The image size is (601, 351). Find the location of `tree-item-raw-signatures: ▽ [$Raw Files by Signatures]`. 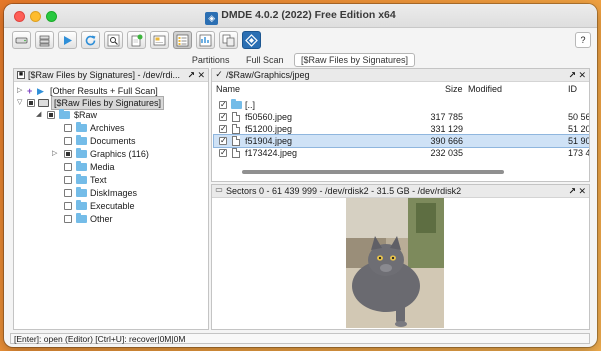

tree-item-raw-signatures: ▽ [$Raw Files by Signatures] is located at coordinates (111, 103).